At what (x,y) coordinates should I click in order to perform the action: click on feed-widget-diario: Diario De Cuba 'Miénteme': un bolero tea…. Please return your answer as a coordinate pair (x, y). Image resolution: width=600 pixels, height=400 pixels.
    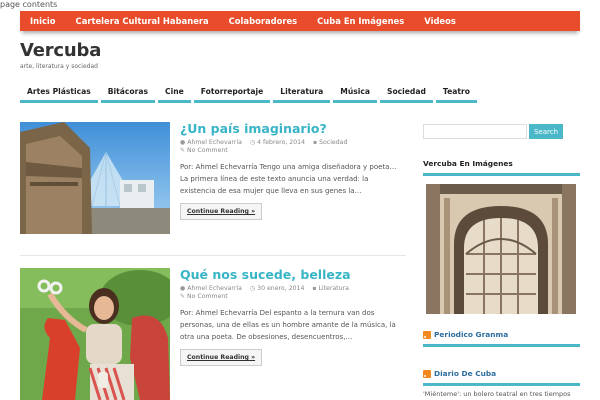
    Looking at the image, I should click on (501, 383).